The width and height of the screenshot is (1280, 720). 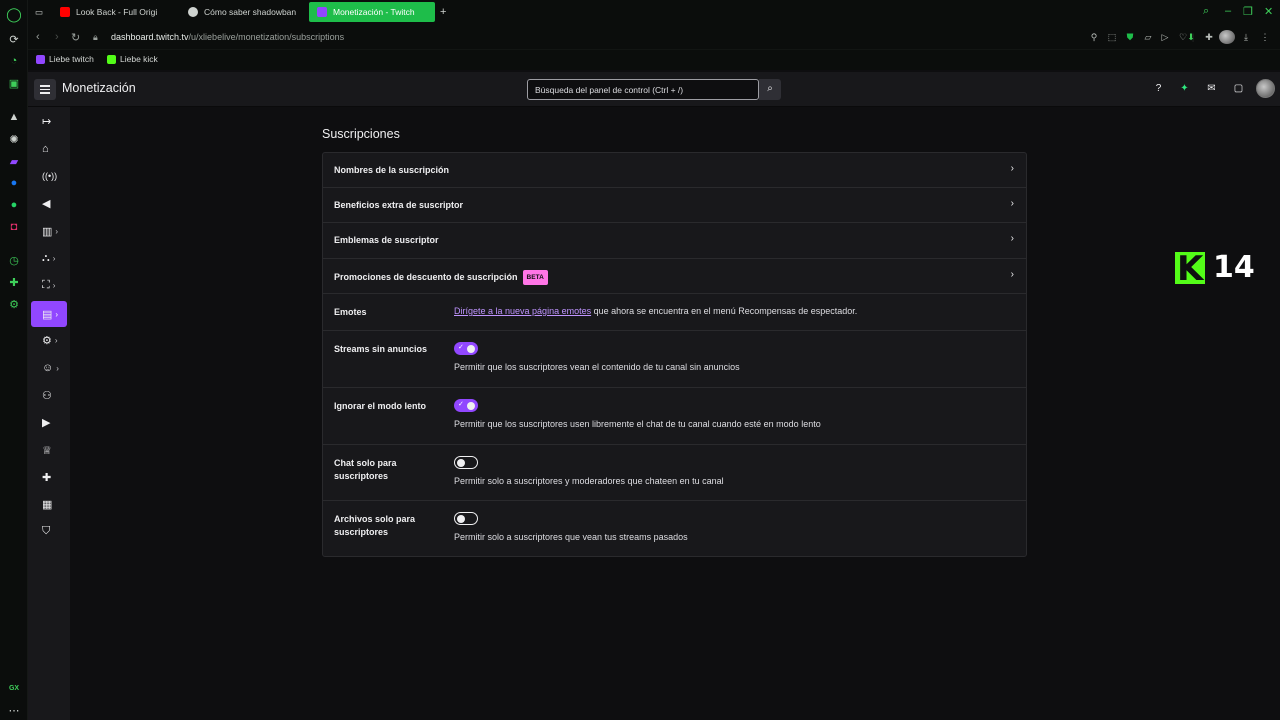 What do you see at coordinates (49, 504) in the screenshot?
I see `learn-book-icon: ▦` at bounding box center [49, 504].